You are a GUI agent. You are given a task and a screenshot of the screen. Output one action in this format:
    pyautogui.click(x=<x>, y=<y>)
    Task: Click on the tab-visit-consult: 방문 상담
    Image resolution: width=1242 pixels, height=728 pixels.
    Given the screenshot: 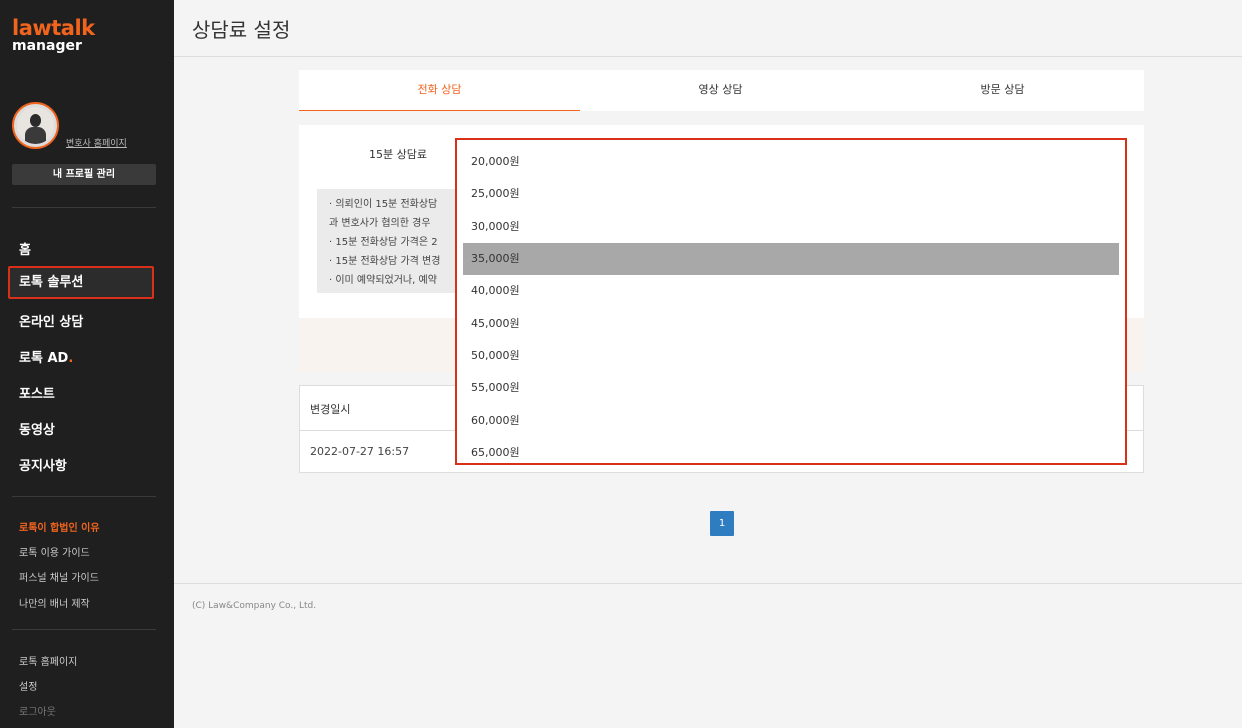 What is the action you would take?
    pyautogui.click(x=1002, y=90)
    